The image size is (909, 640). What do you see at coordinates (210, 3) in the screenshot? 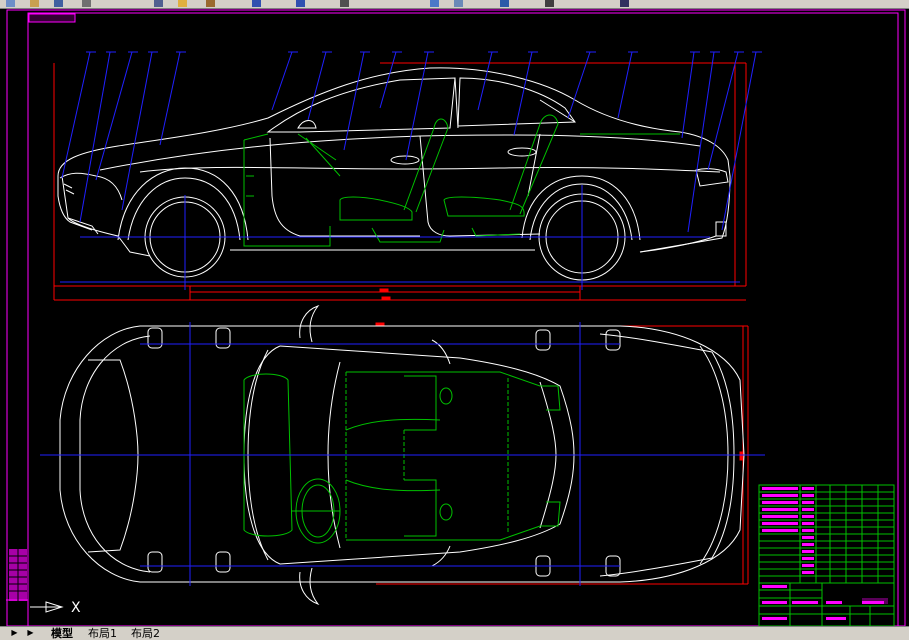
I see `paste-icon` at bounding box center [210, 3].